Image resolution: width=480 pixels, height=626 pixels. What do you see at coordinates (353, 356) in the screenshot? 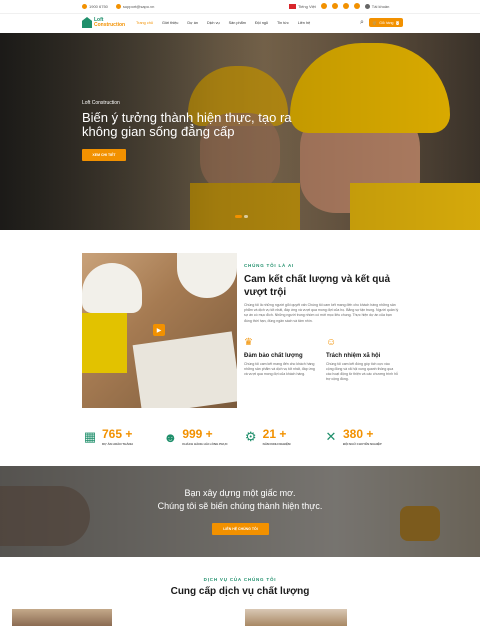
I see `feature-title: Trách nhiệm xã hội` at bounding box center [353, 356].